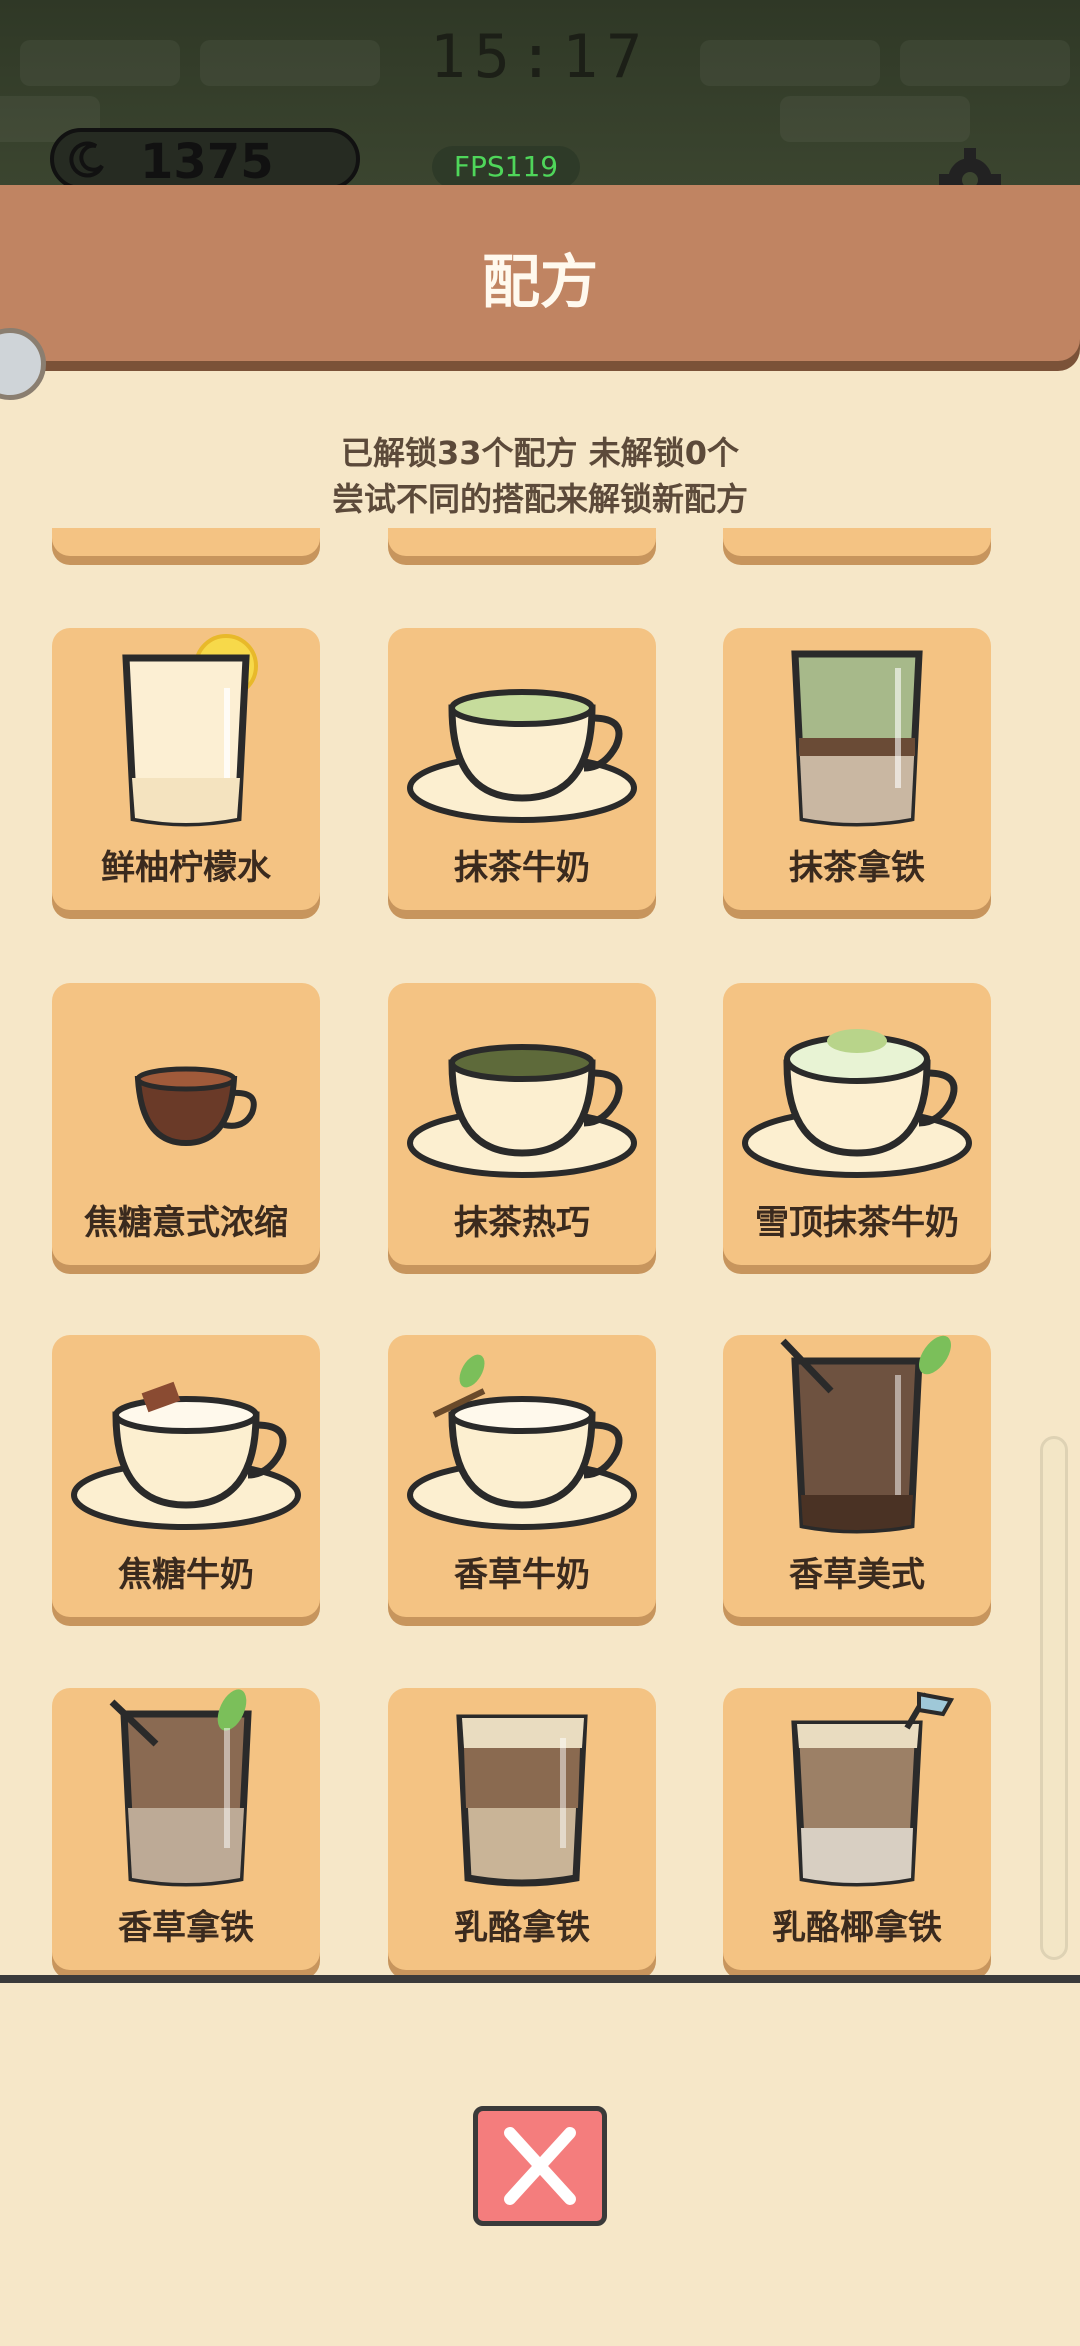 The width and height of the screenshot is (1080, 2346). I want to click on recipe-name: 鲜柚柠檬水, so click(186, 868).